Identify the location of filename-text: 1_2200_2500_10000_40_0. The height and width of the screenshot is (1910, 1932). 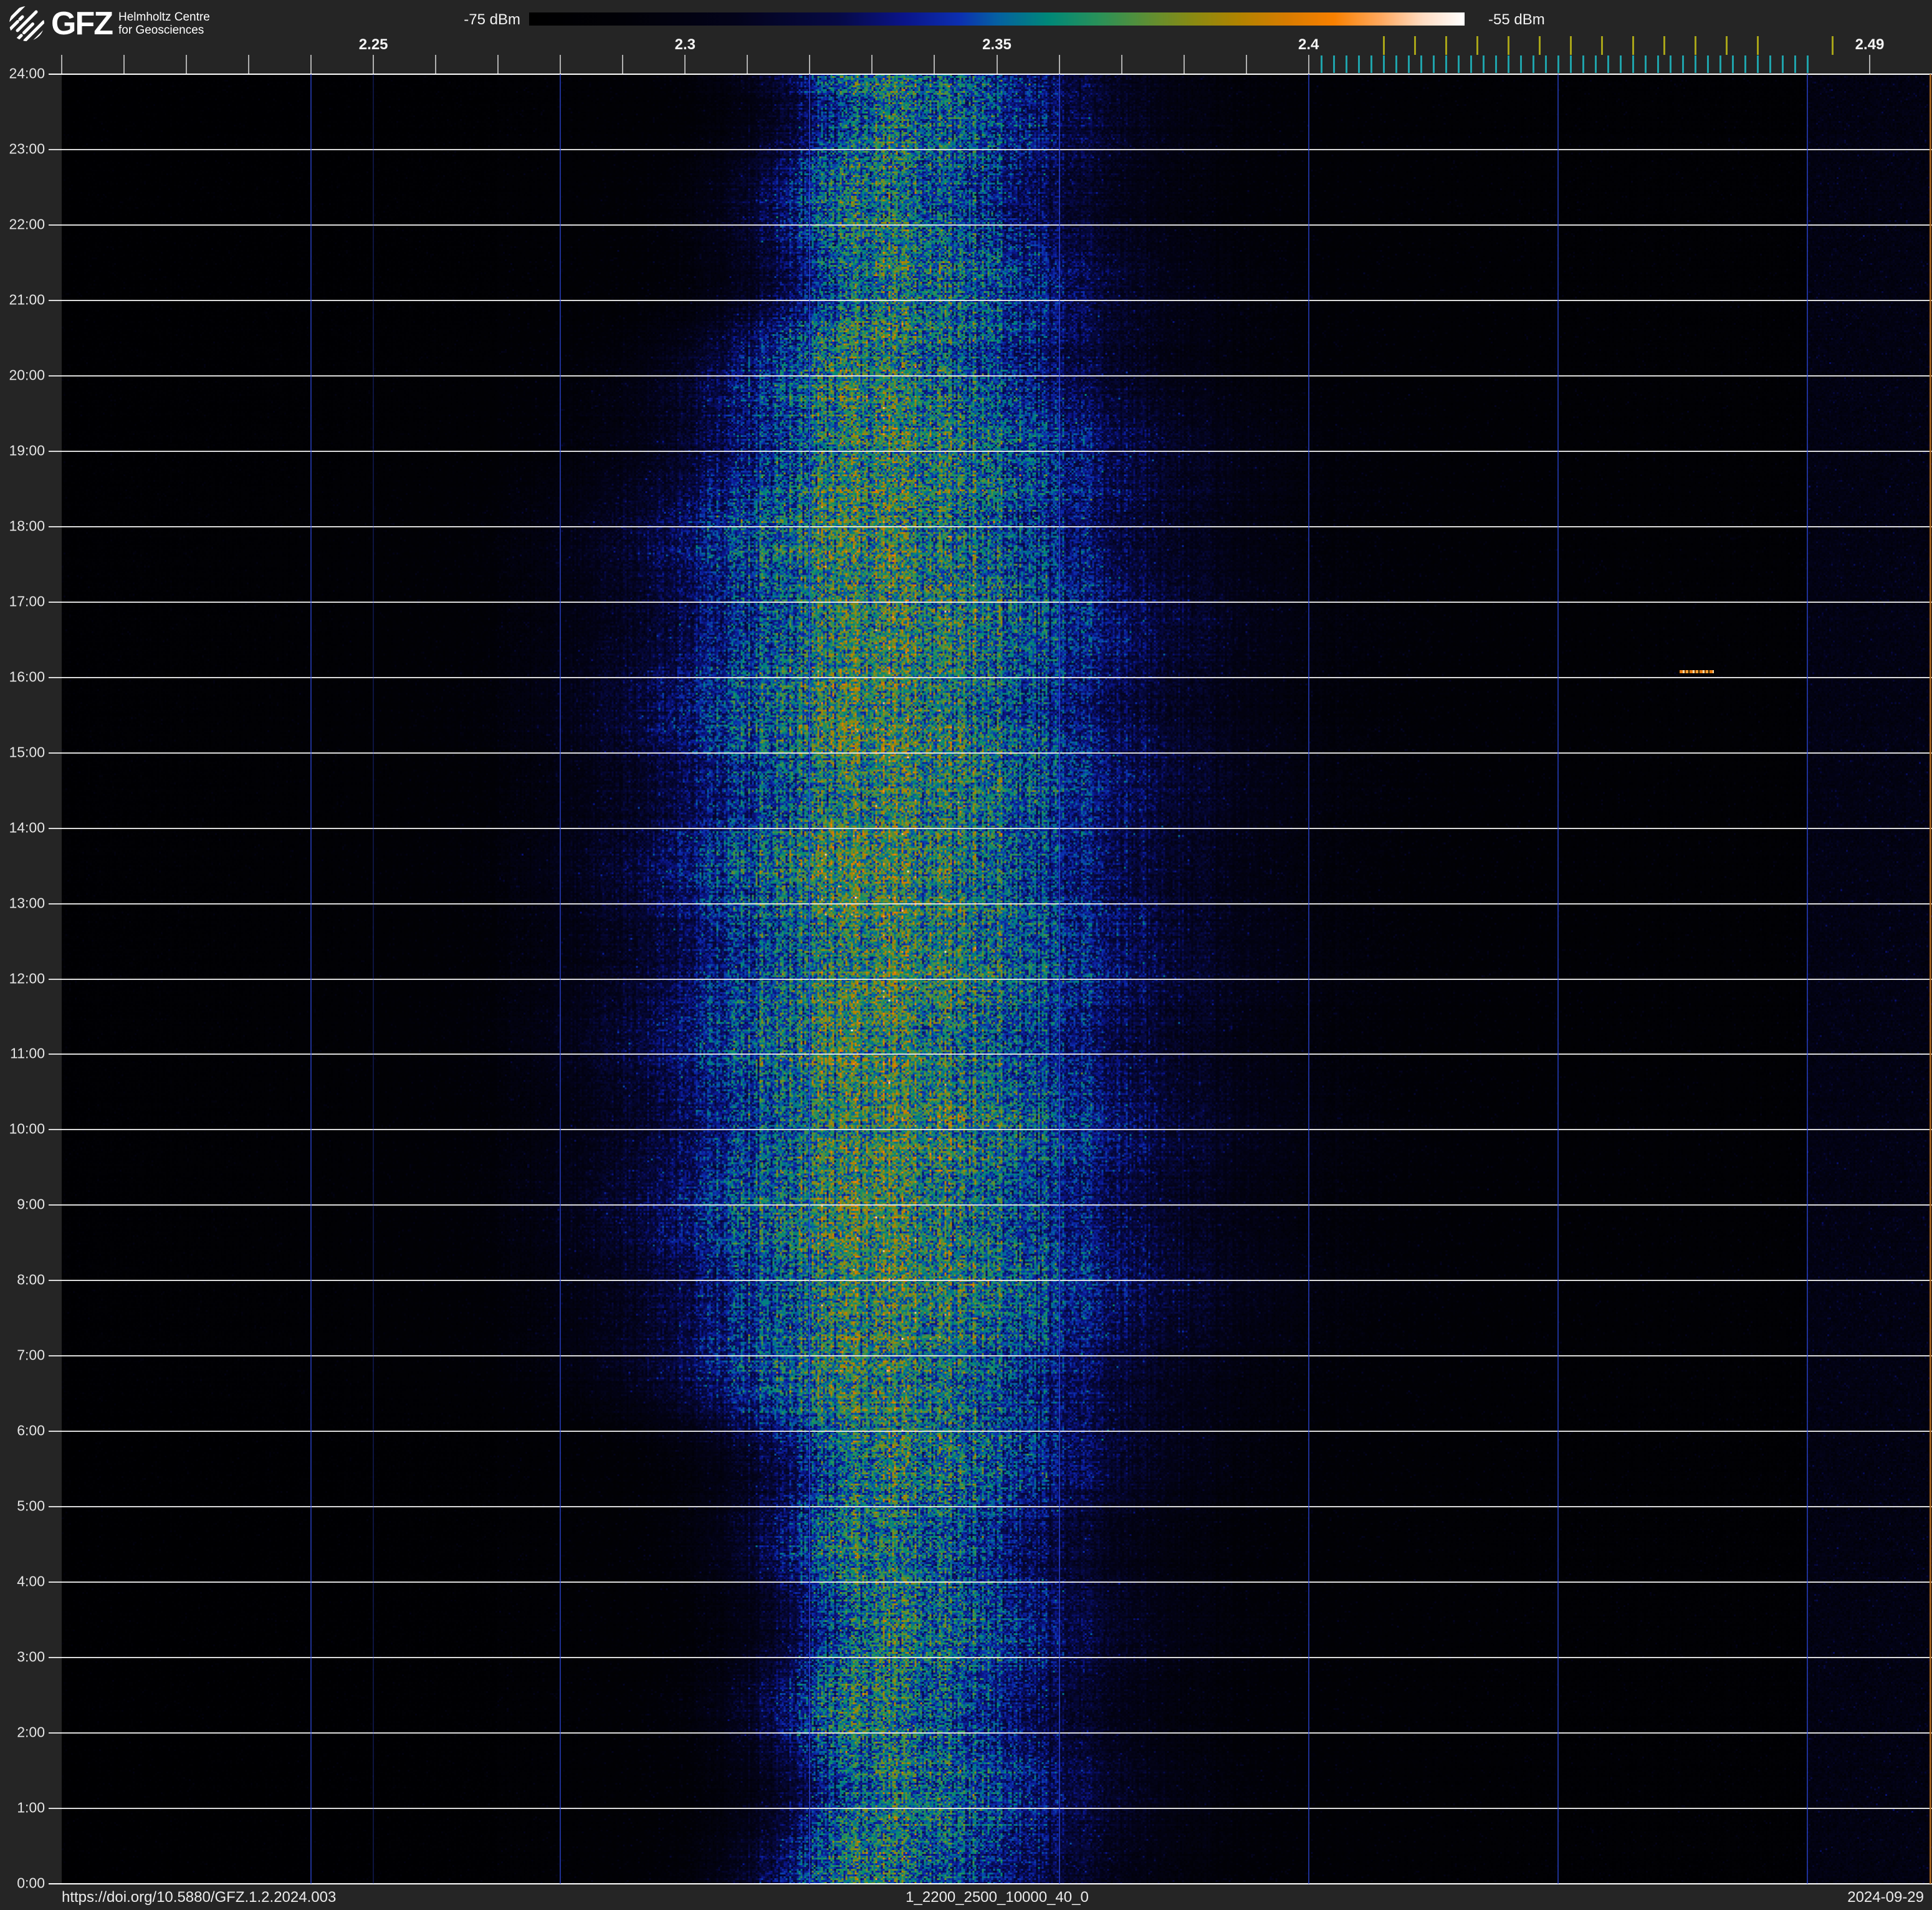
(997, 1897).